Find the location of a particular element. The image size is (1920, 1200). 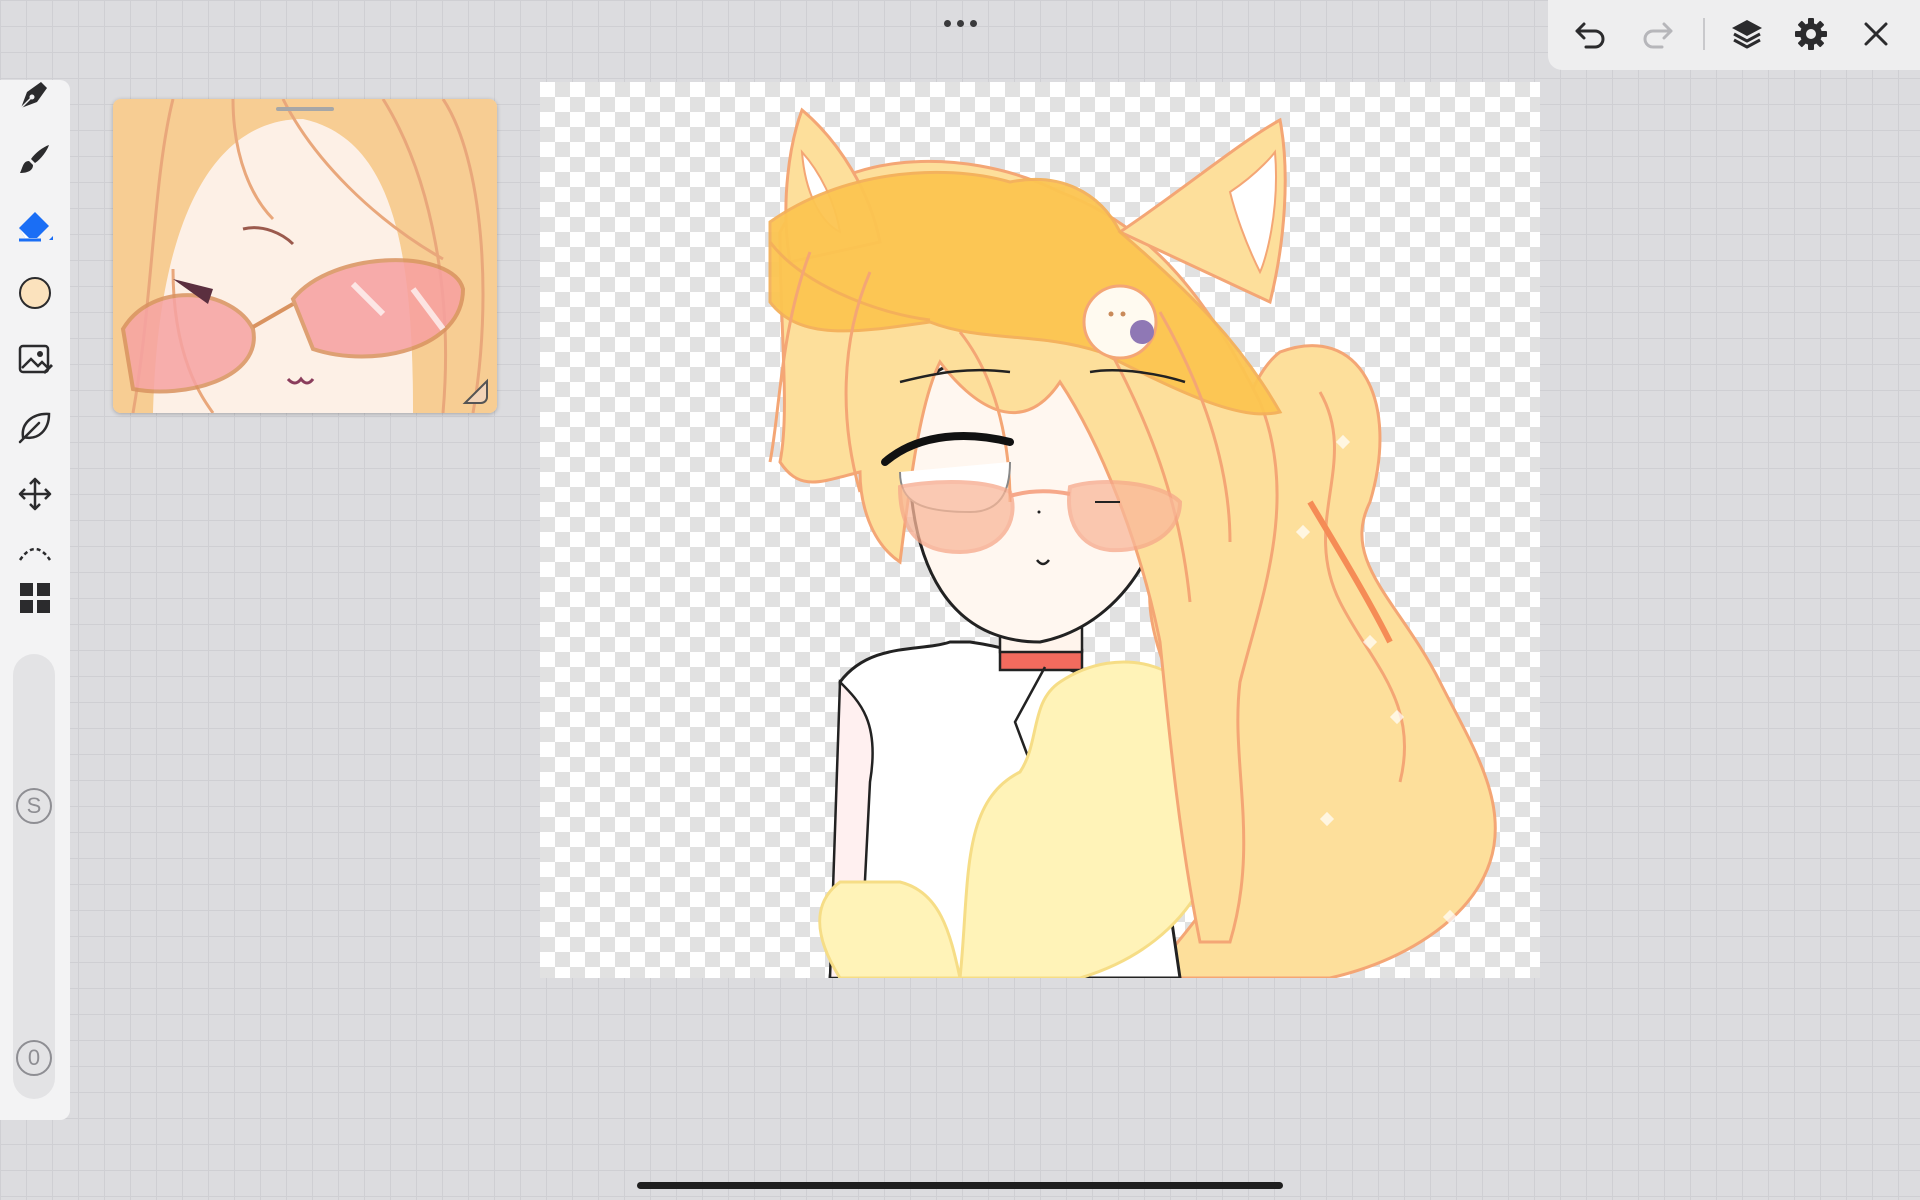

pen-nib-icon is located at coordinates (33, 95).